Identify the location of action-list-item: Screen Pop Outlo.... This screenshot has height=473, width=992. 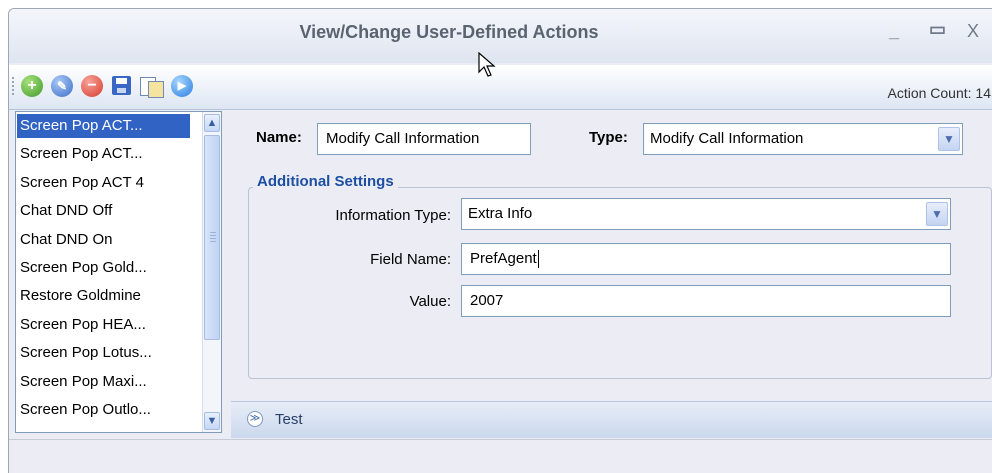
(105, 410).